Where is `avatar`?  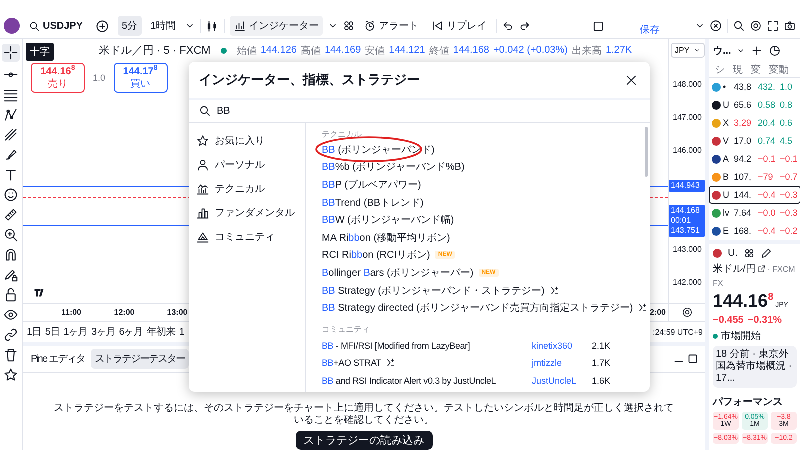 avatar is located at coordinates (12, 26).